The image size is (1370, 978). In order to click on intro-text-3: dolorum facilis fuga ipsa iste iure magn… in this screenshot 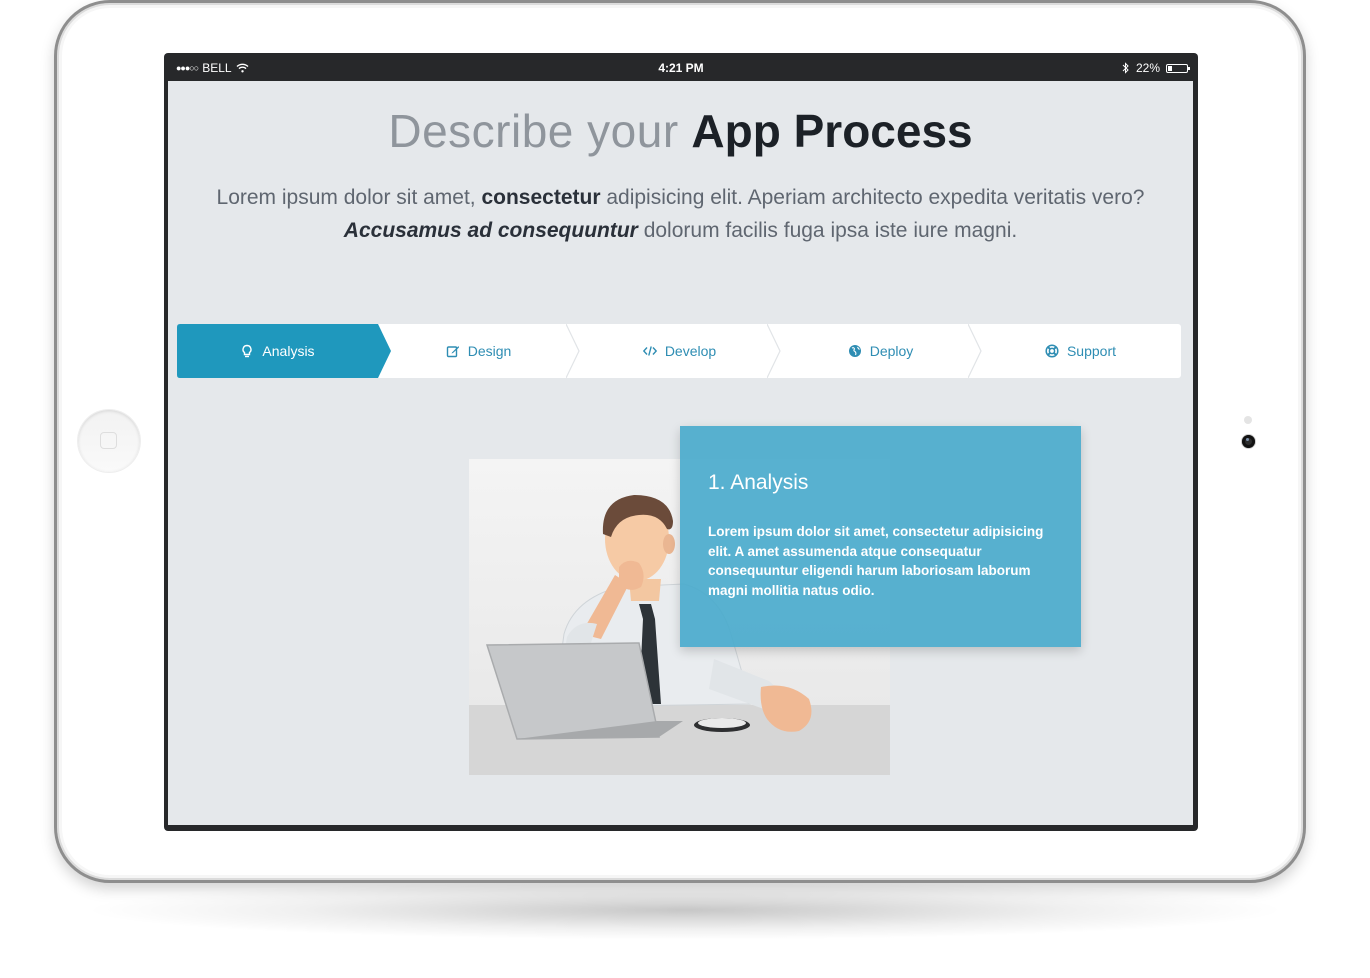, I will do `click(827, 230)`.